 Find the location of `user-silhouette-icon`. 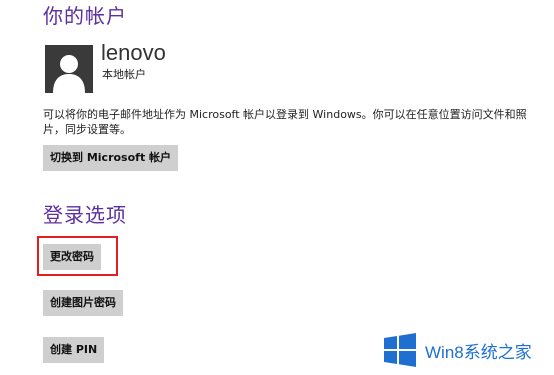

user-silhouette-icon is located at coordinates (69, 69).